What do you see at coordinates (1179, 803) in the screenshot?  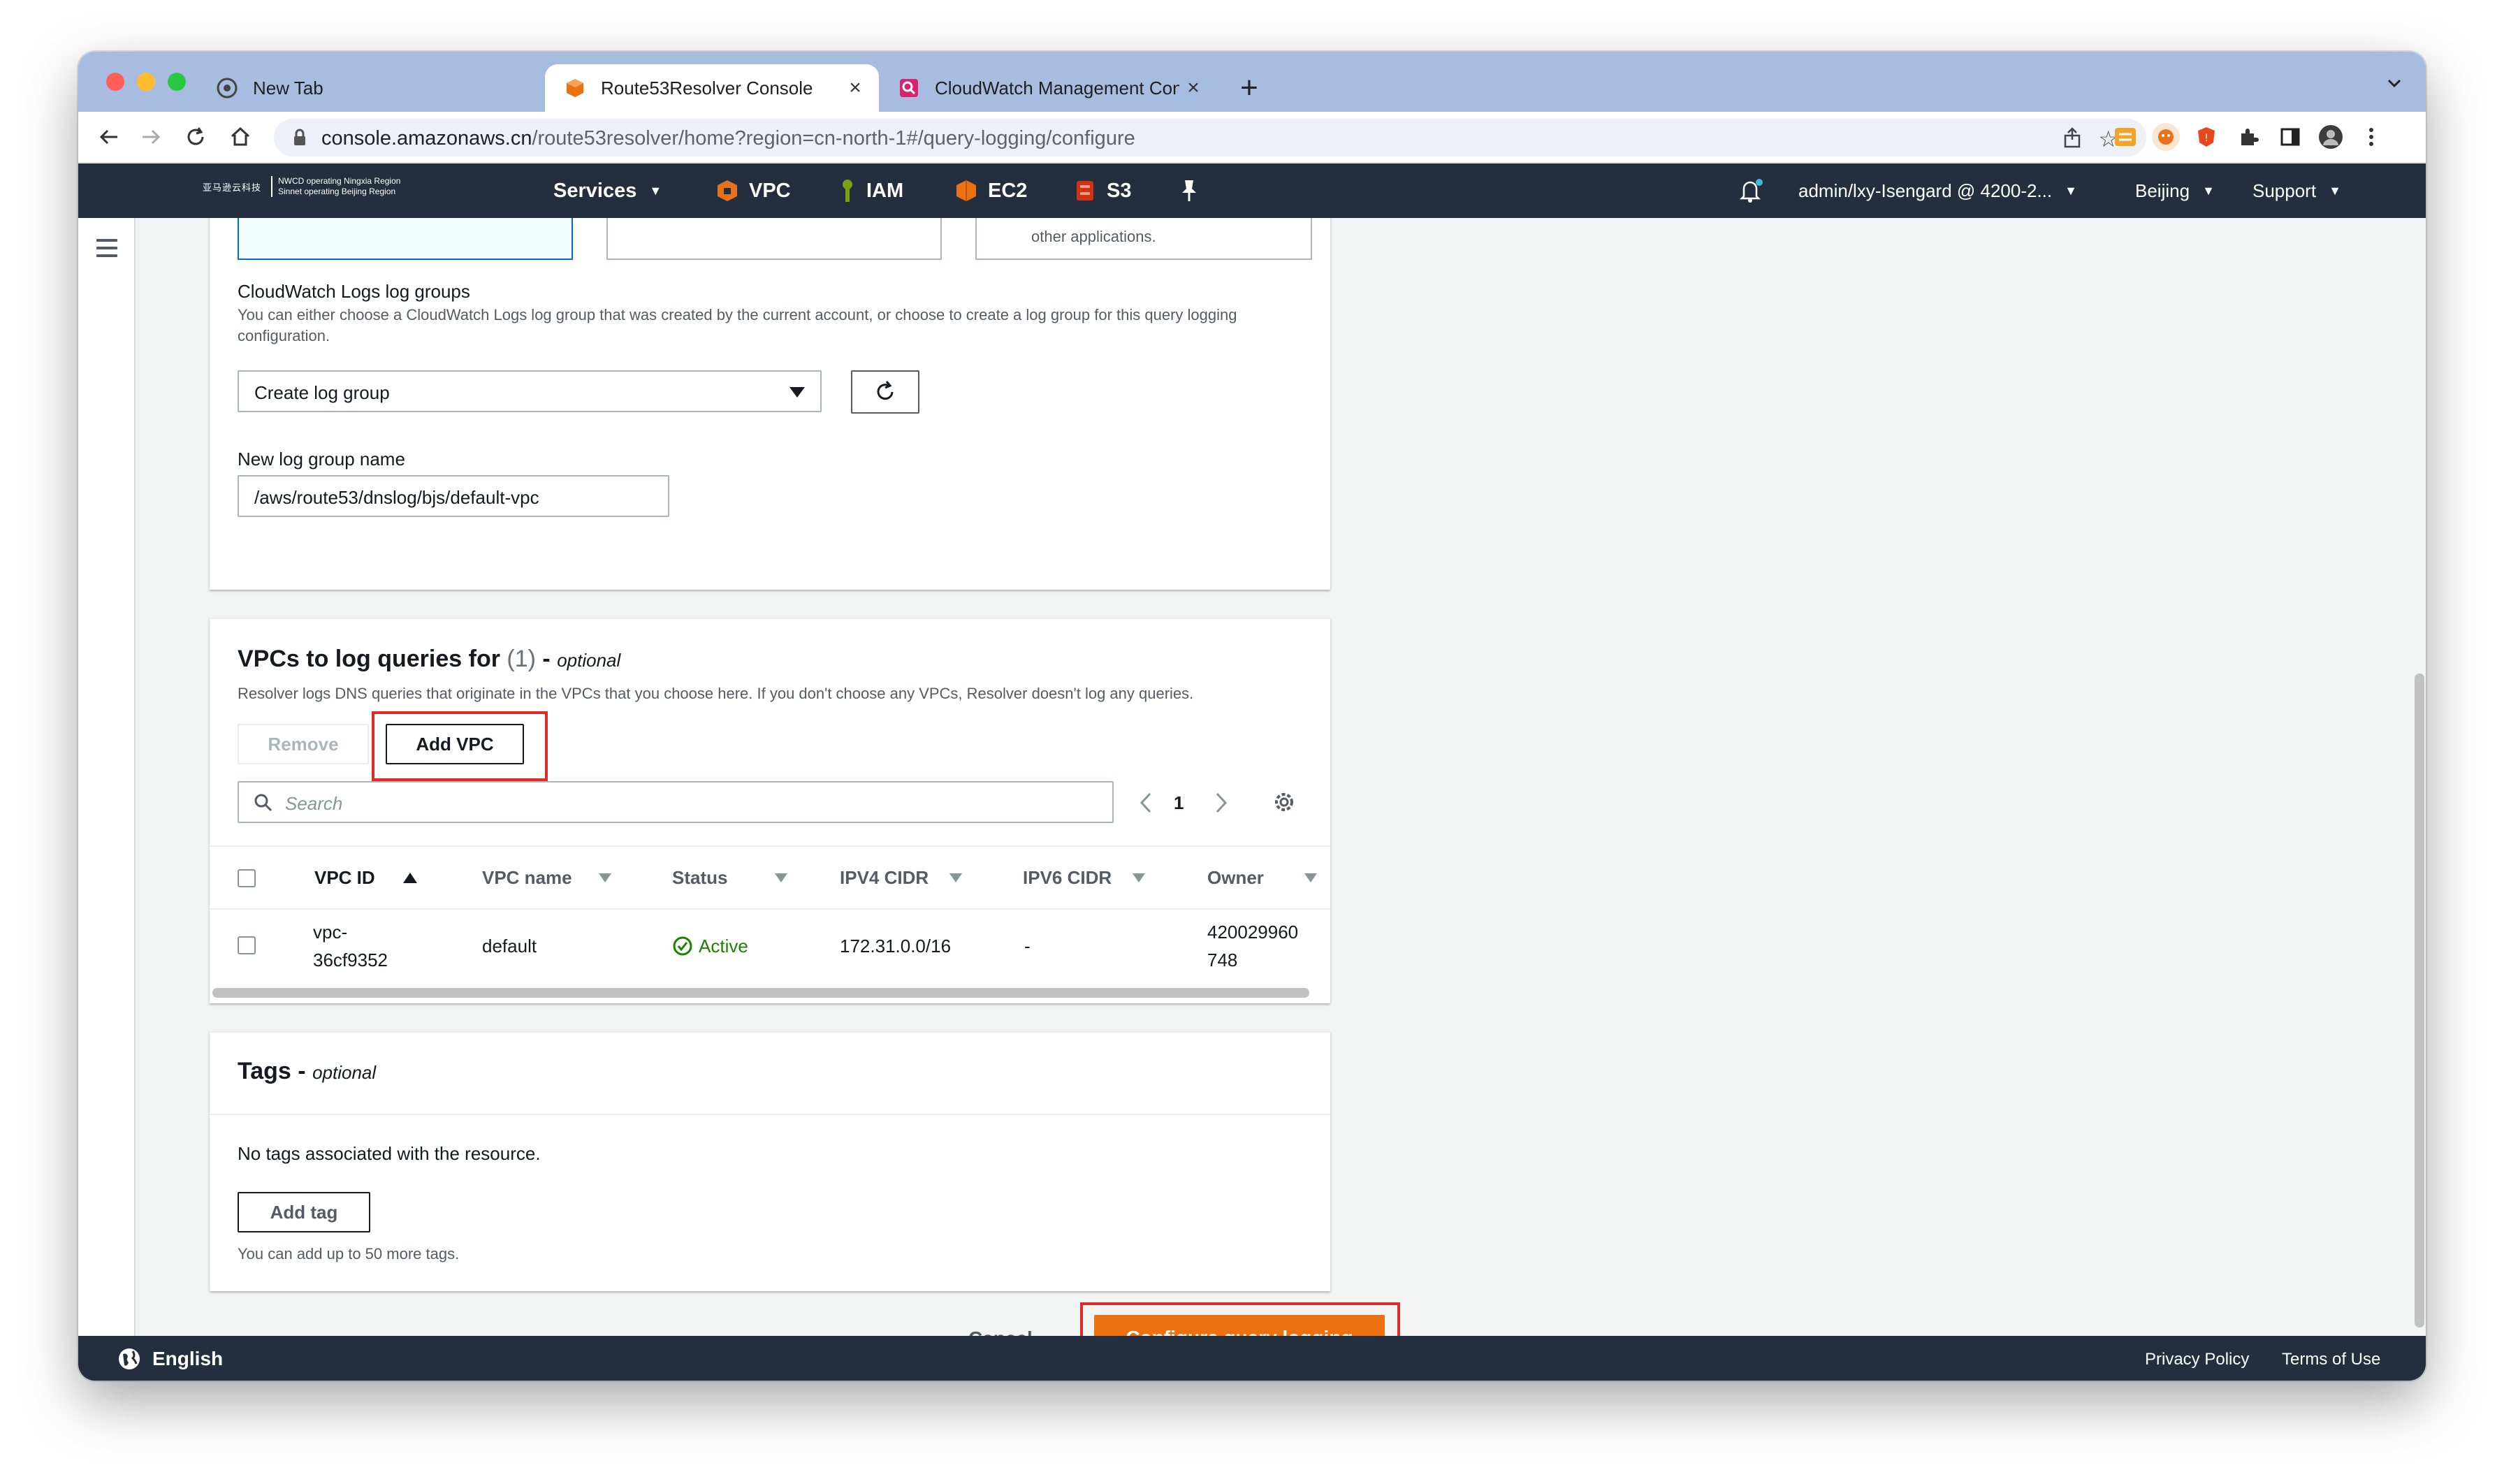 I see `page-number: 1` at bounding box center [1179, 803].